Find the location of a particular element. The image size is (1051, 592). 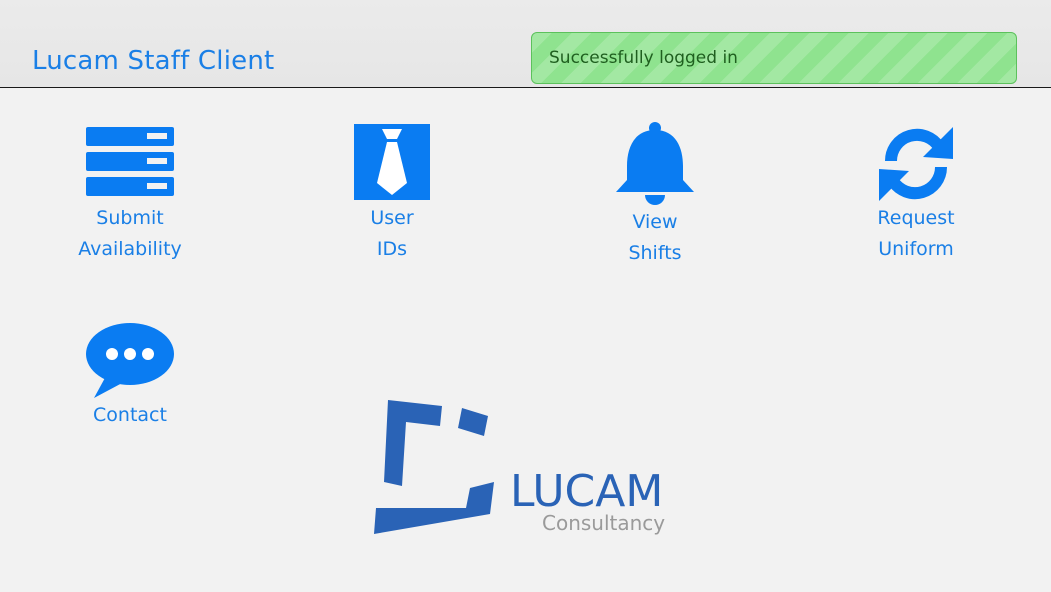

logo-wordmark: LUCAM is located at coordinates (586, 491).